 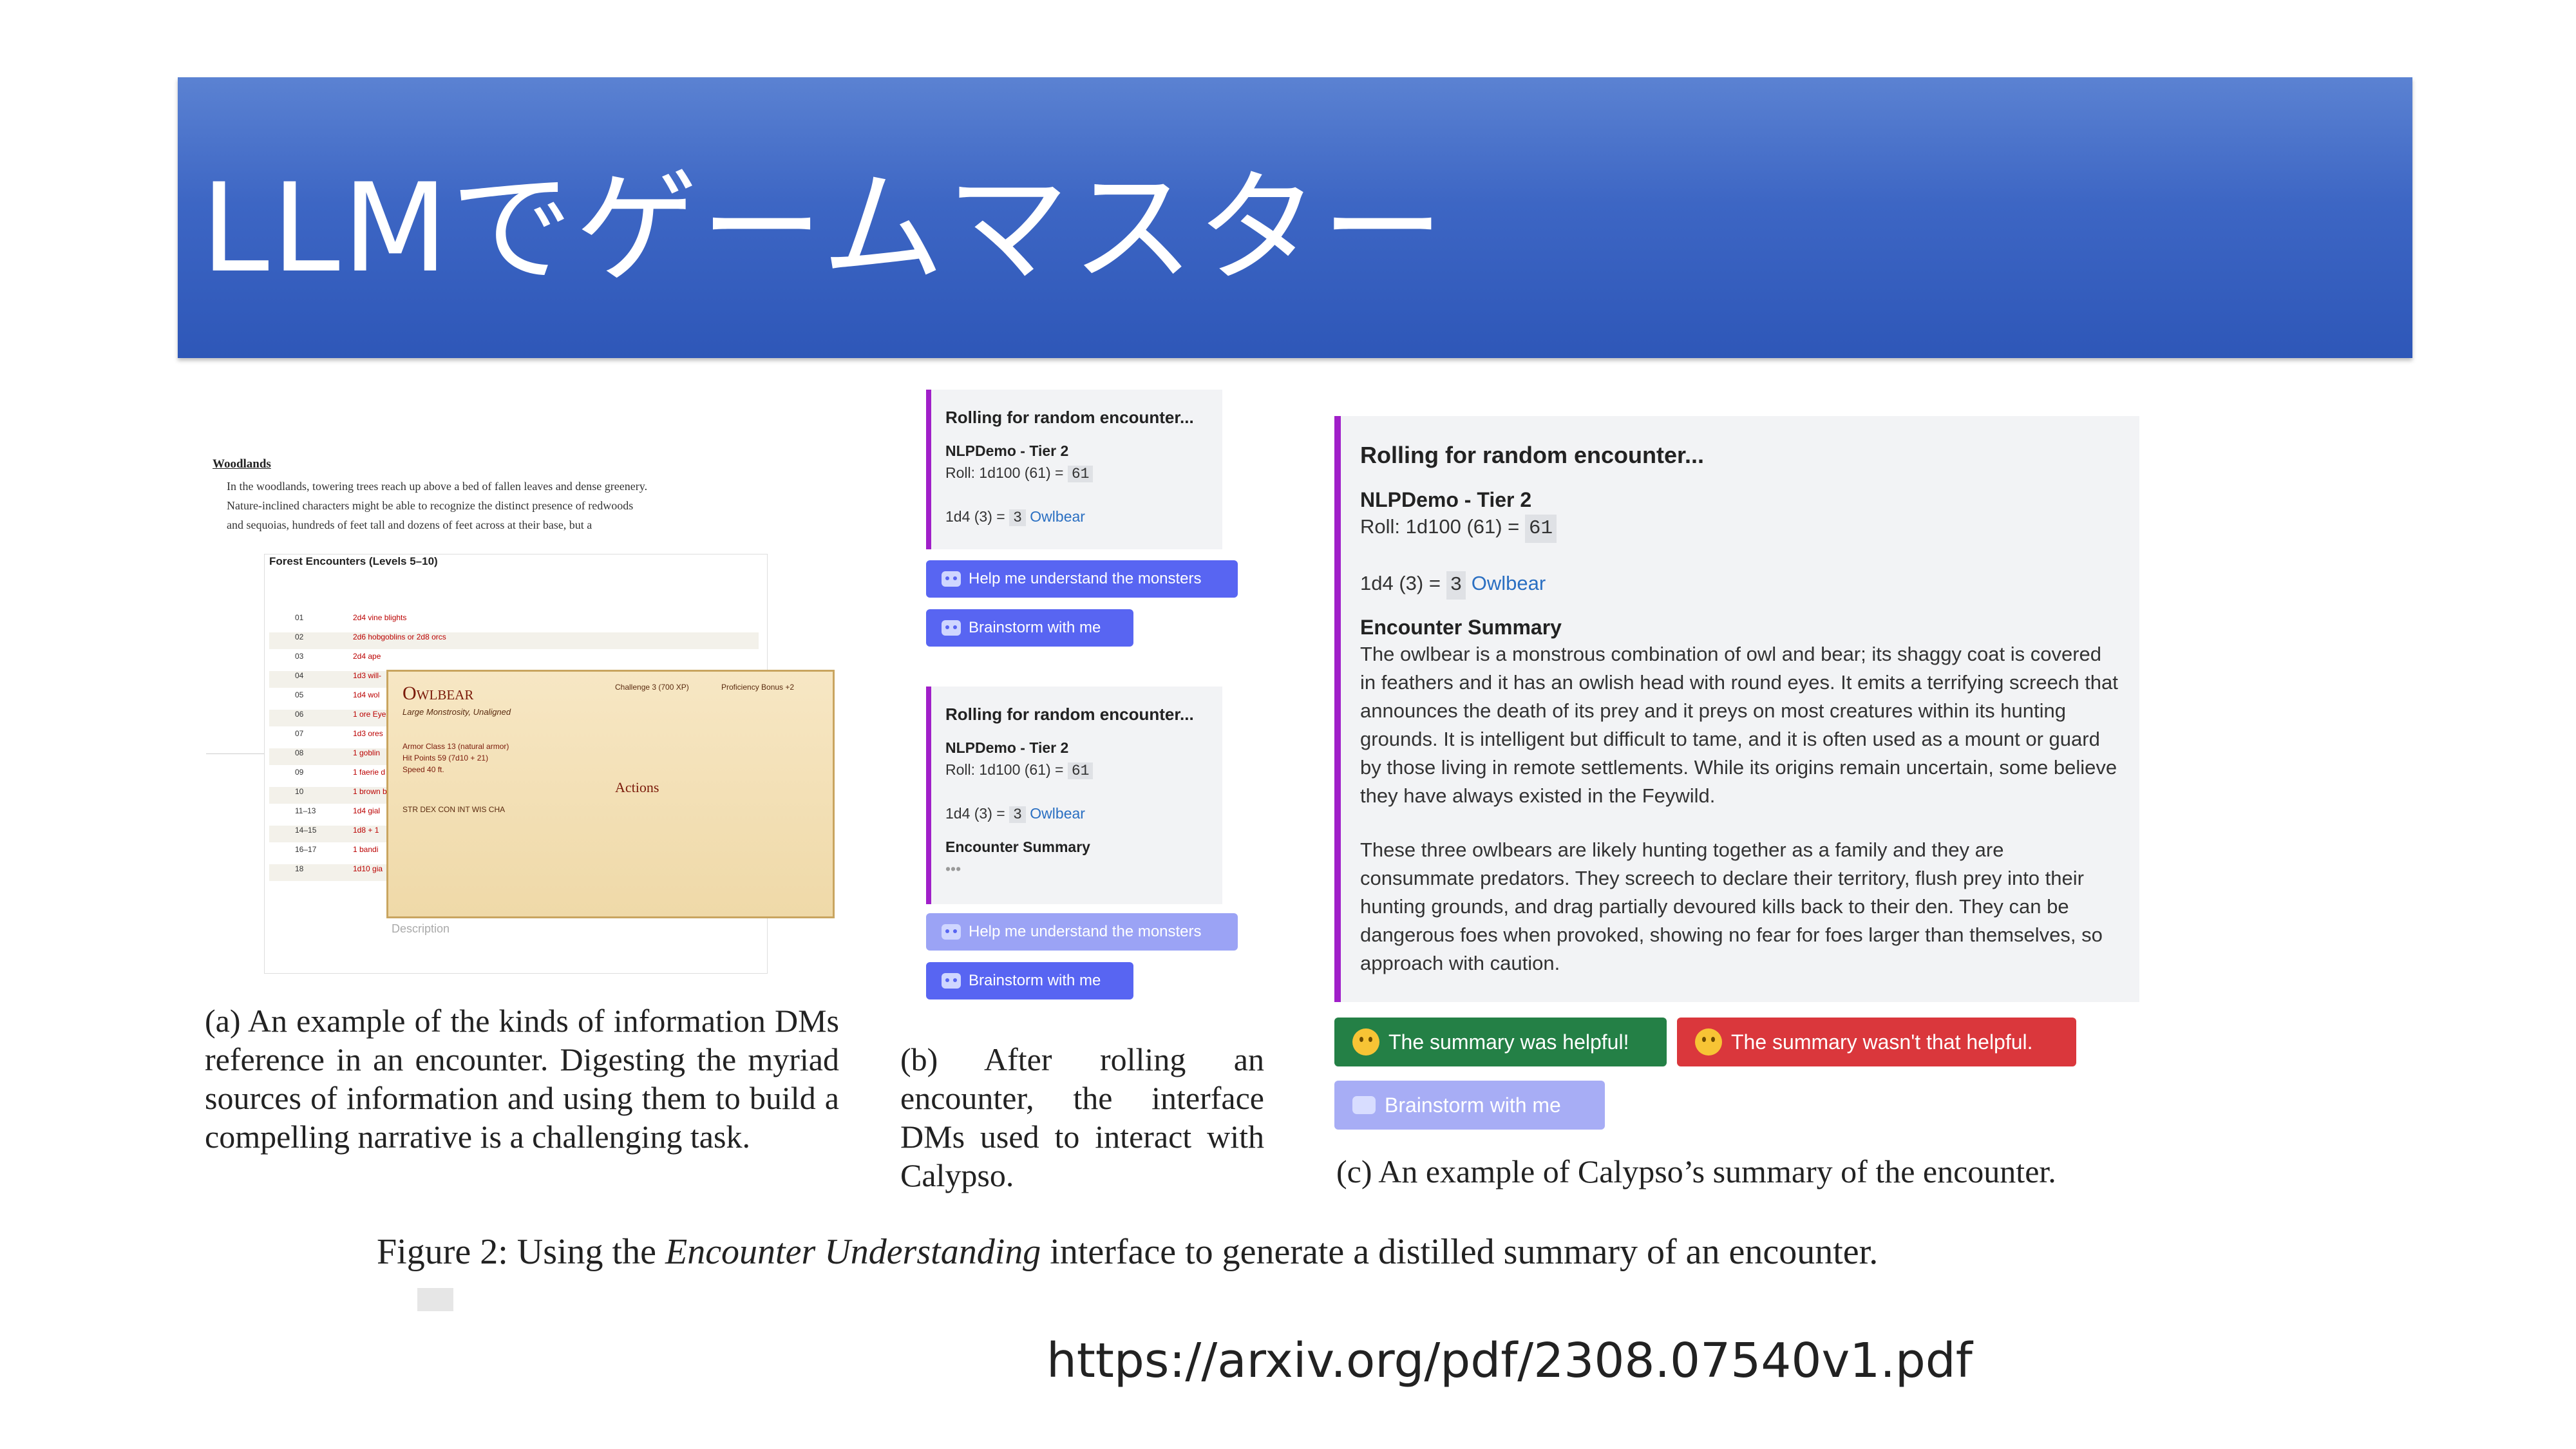 What do you see at coordinates (305, 811) in the screenshot?
I see `table-cell-roll: 11–13` at bounding box center [305, 811].